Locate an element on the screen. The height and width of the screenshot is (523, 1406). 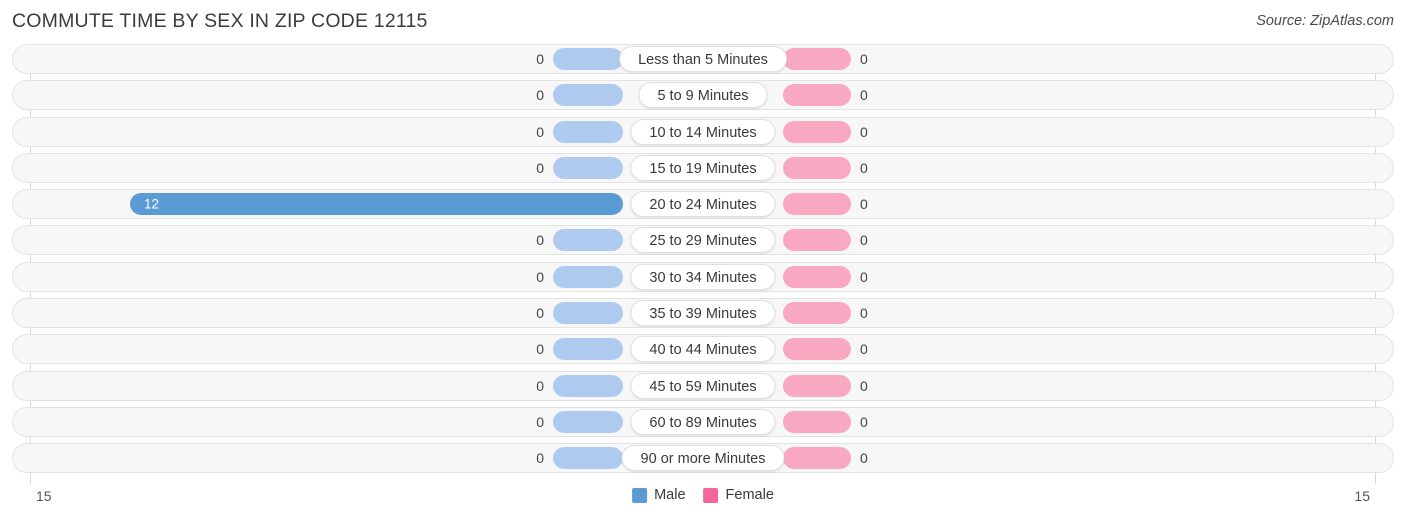
bar-row: 0 0 5 to 9 Minutes is located at coordinates (703, 95).